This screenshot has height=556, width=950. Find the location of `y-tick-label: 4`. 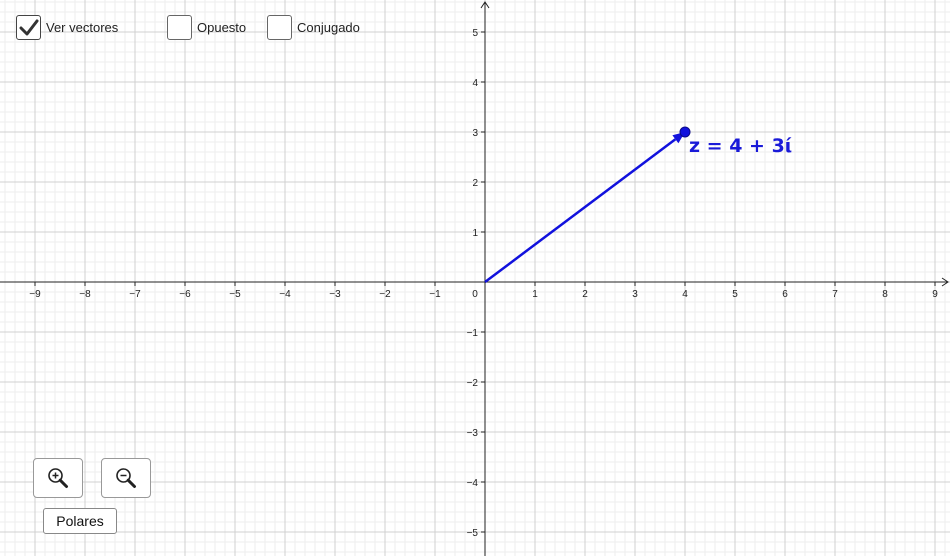

y-tick-label: 4 is located at coordinates (475, 83).